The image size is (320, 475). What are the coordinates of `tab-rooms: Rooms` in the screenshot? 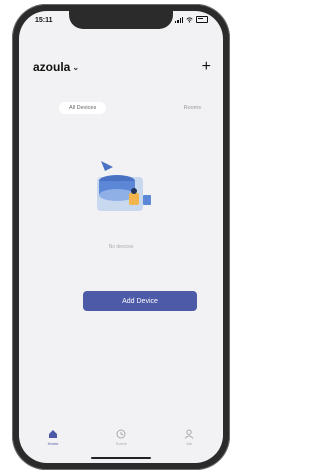 It's located at (196, 108).